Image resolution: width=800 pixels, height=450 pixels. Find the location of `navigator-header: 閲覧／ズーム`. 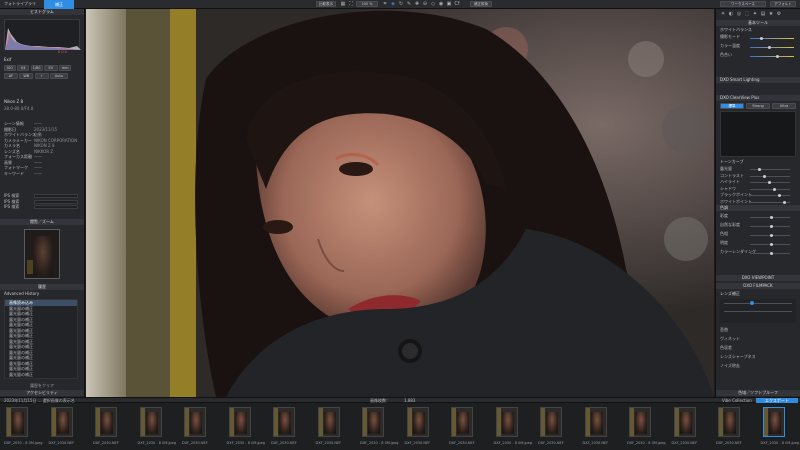

navigator-header: 閲覧／ズーム is located at coordinates (42, 222).